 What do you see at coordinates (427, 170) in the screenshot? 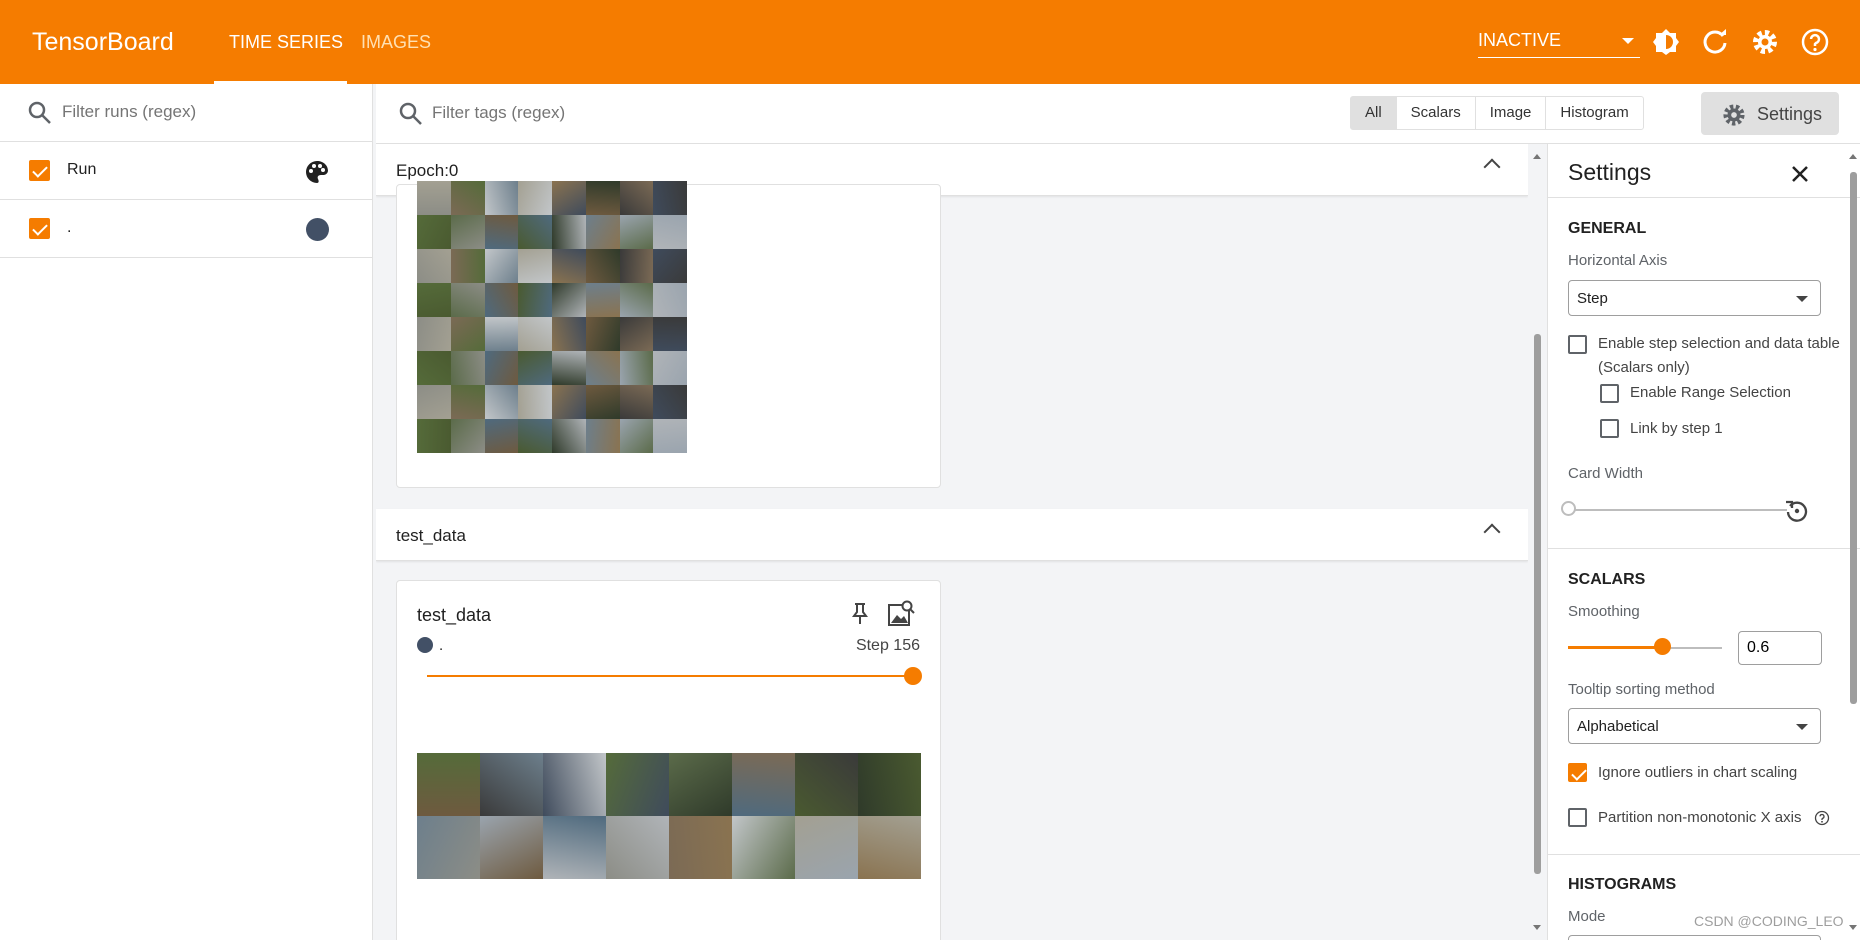
I see `group-title: Epoch:0` at bounding box center [427, 170].